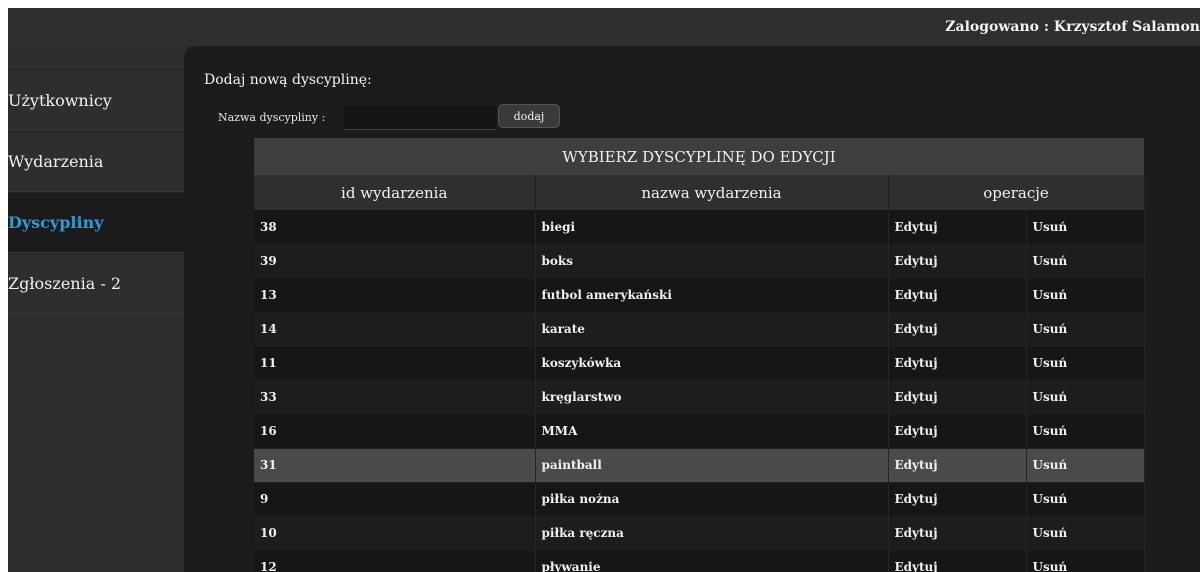 Image resolution: width=1200 pixels, height=572 pixels. Describe the element at coordinates (395, 533) in the screenshot. I see `row-id-cell: 10` at that location.